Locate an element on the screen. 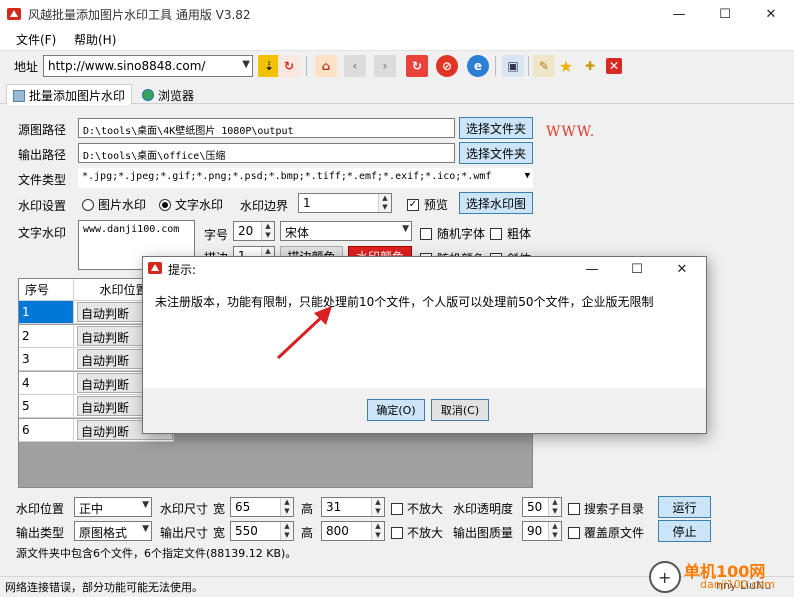 The width and height of the screenshot is (794, 597). dialog-cancel-button: 取消(C) is located at coordinates (460, 410).